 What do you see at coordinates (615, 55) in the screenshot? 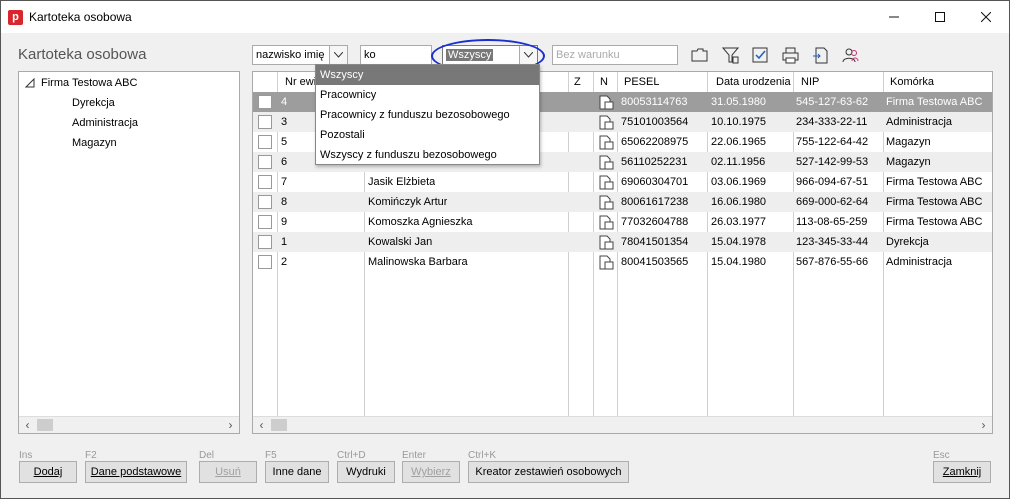
I see `condition-input: Bez warunku` at bounding box center [615, 55].